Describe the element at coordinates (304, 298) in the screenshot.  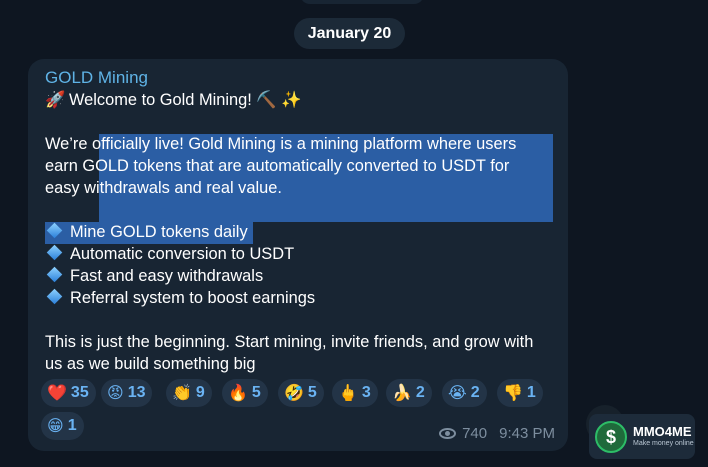
I see `feature-item: Referral system to boost earnings` at that location.